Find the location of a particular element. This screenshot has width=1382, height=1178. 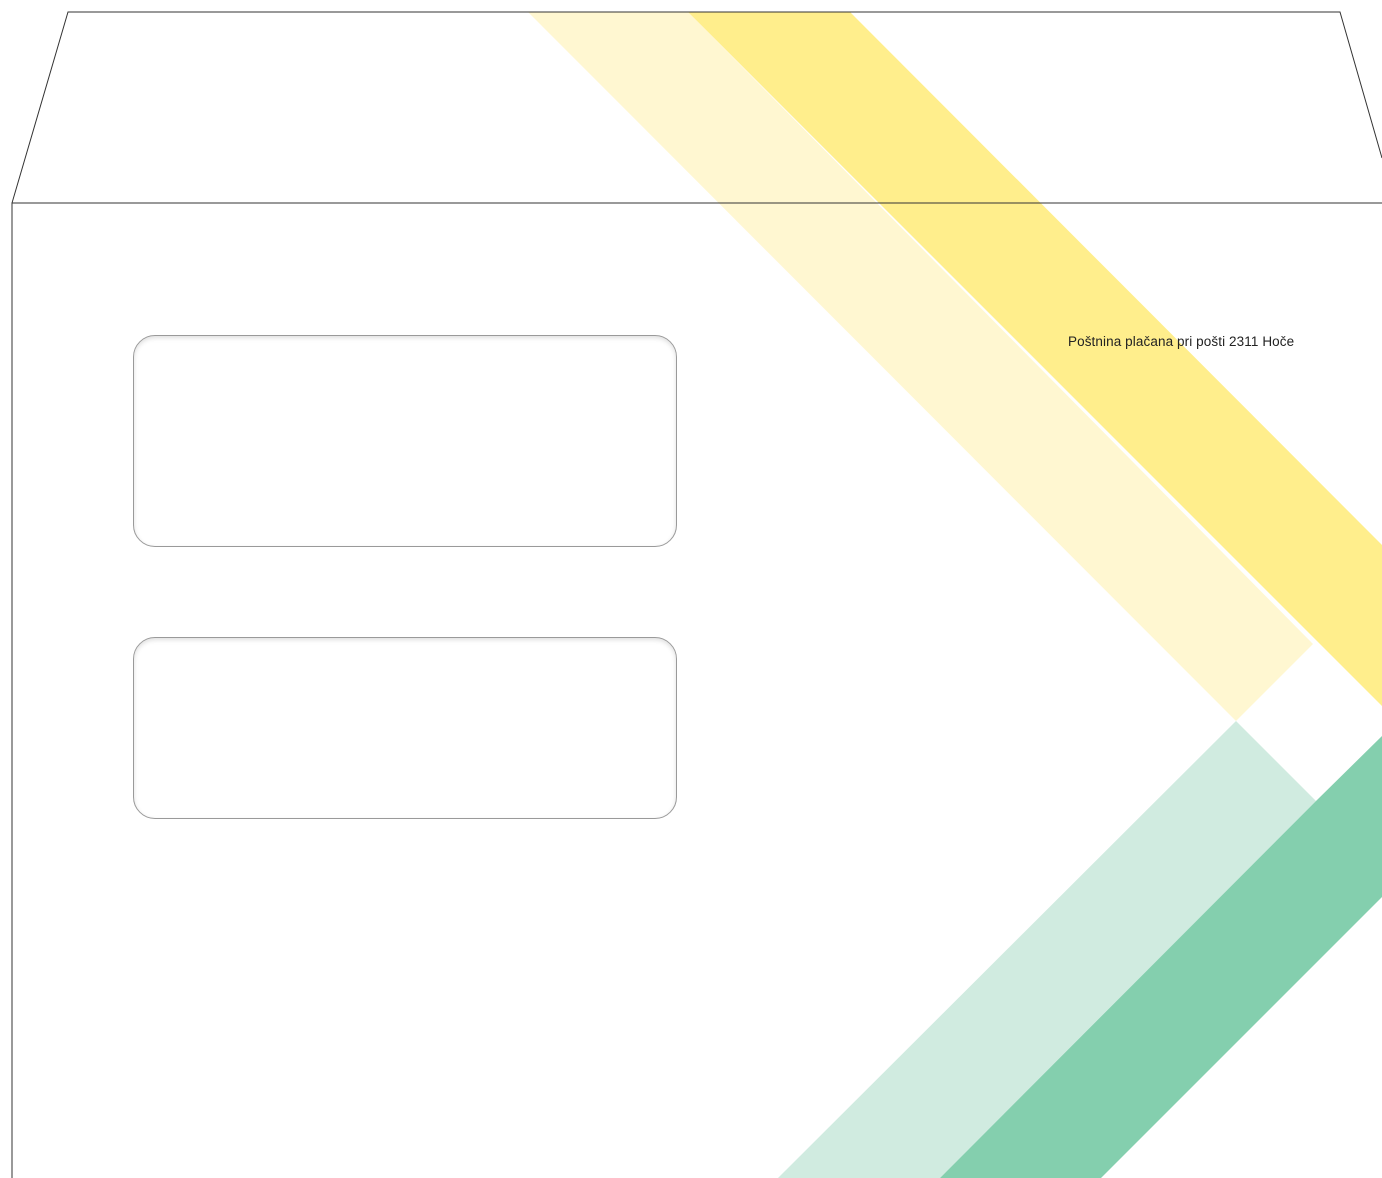

address-window-bottom is located at coordinates (405, 728).